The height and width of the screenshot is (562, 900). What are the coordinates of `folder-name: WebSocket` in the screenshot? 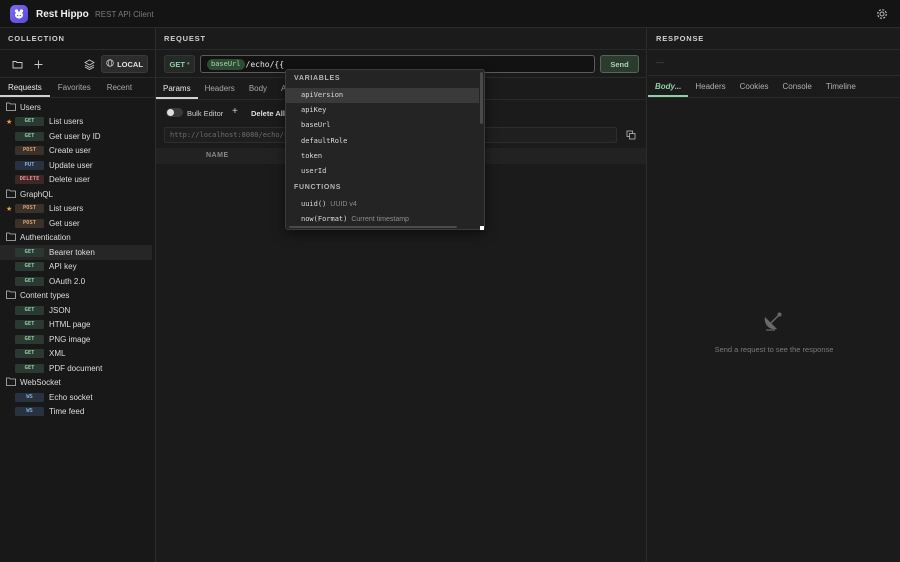 It's located at (40, 383).